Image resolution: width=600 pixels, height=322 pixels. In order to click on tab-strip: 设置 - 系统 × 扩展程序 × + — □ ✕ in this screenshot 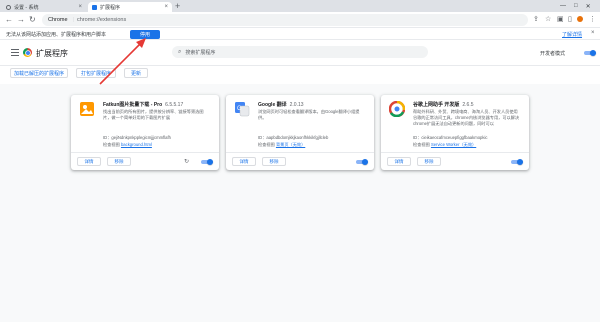, I will do `click(300, 6)`.